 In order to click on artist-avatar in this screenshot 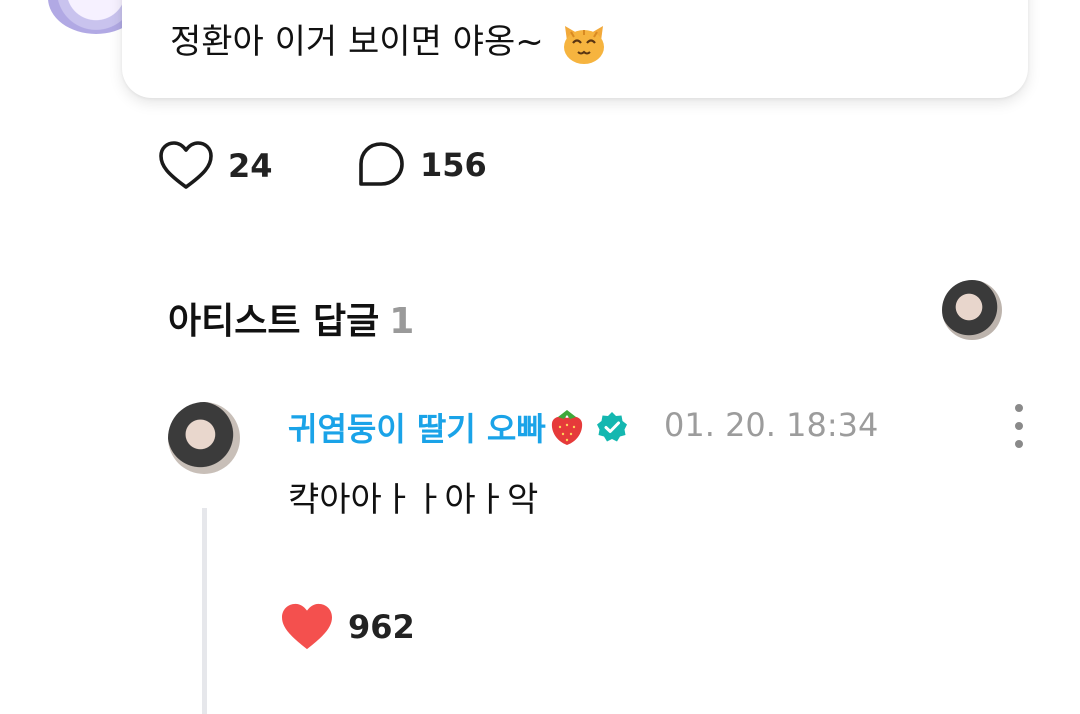, I will do `click(972, 310)`.